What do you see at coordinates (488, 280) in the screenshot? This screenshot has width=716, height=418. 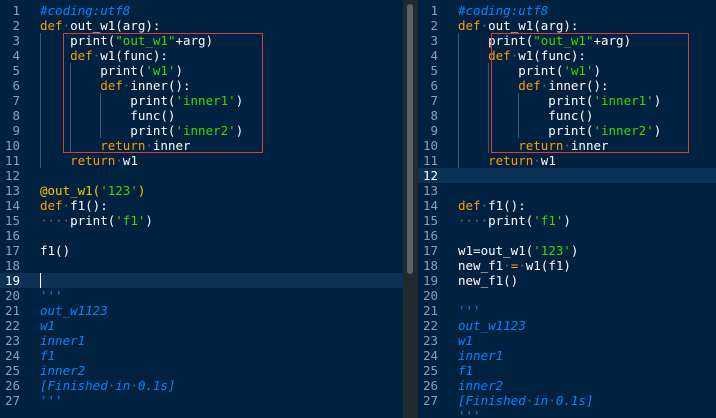 I see `code-line: new_f1()` at bounding box center [488, 280].